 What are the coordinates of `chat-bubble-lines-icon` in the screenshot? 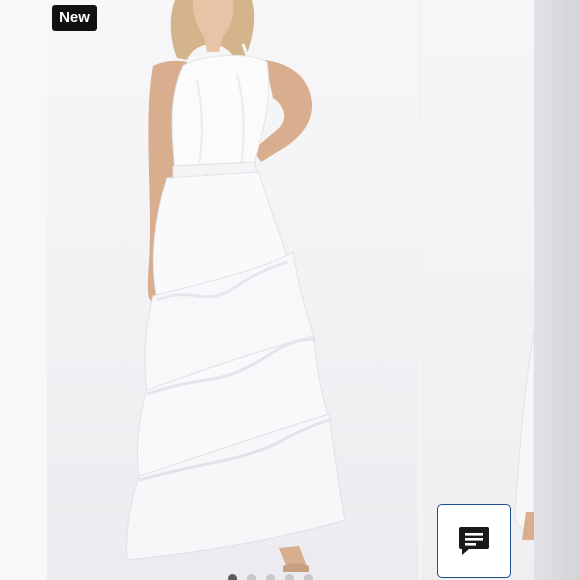 It's located at (474, 541).